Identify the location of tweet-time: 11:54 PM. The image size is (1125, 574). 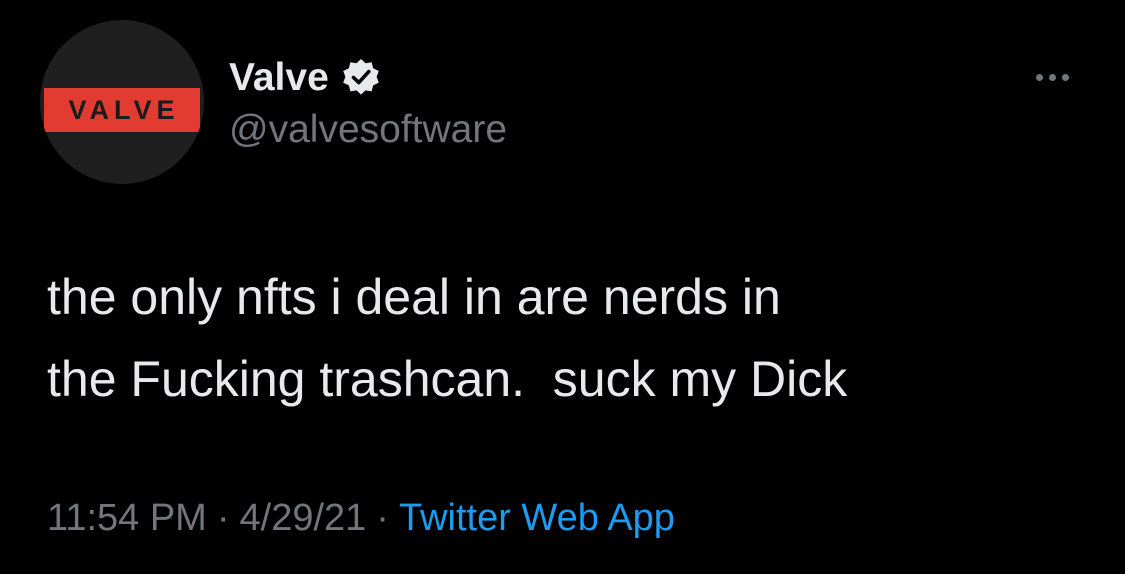
(127, 518).